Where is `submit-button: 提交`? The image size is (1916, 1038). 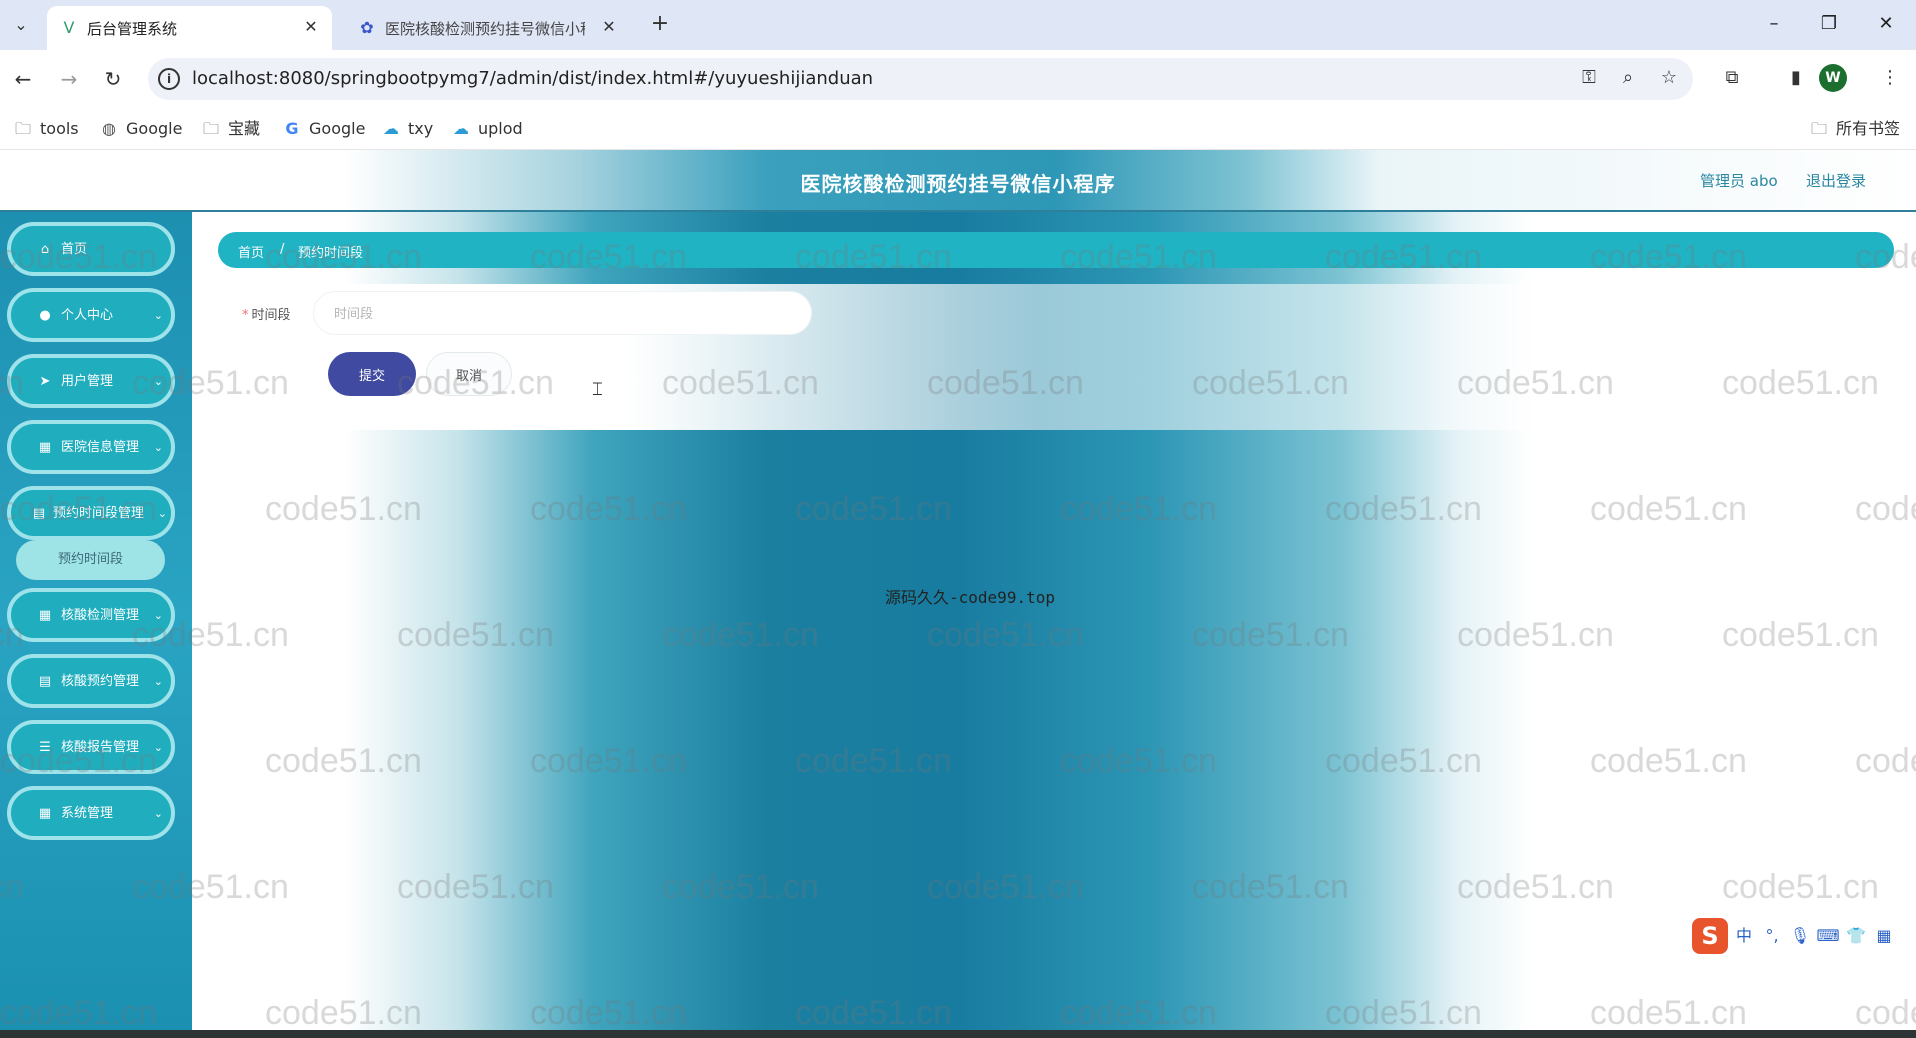
submit-button: 提交 is located at coordinates (372, 374).